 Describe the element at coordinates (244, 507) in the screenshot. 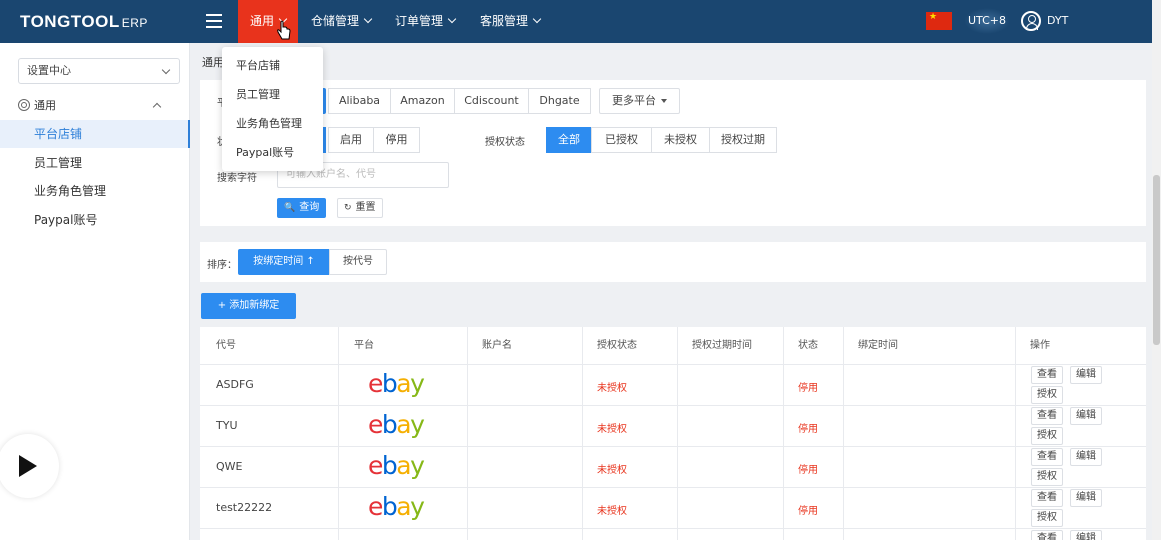

I see `cell-code: test22222` at that location.